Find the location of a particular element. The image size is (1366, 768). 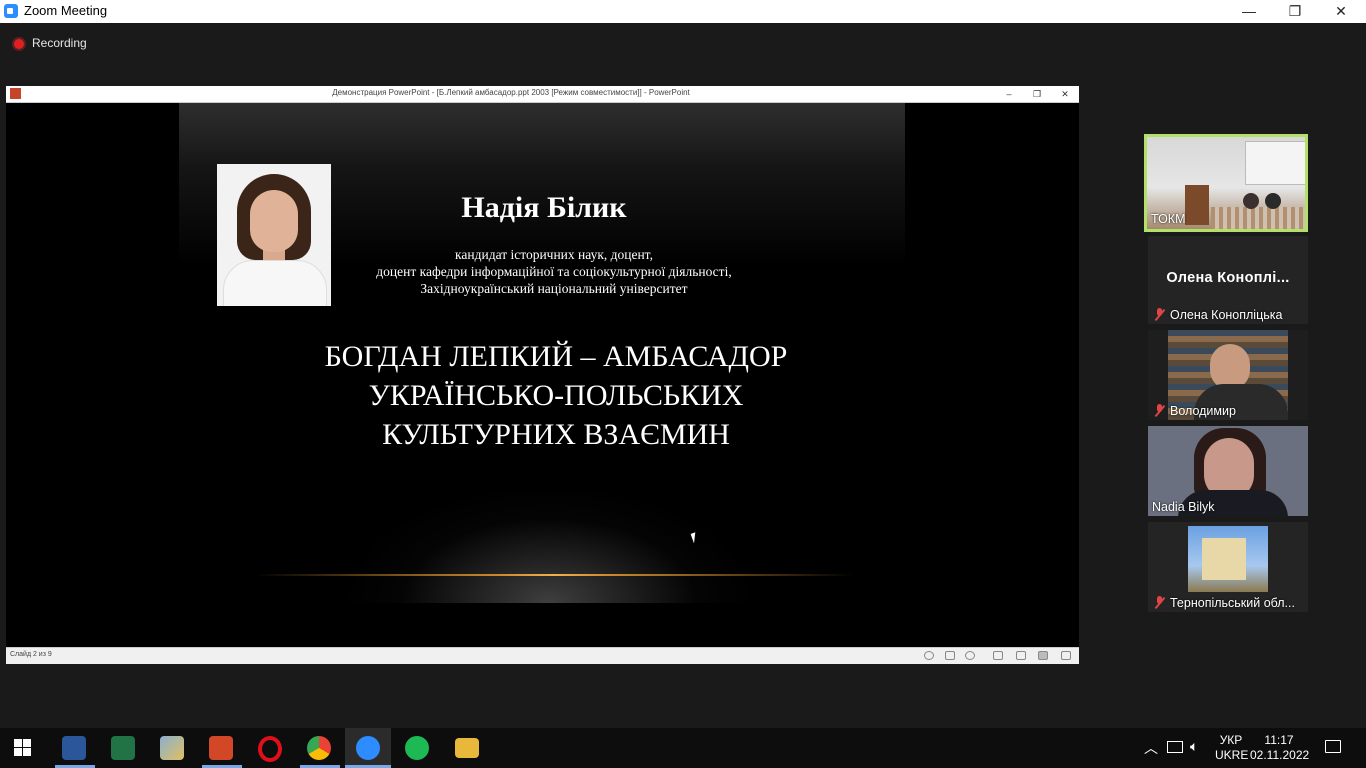

author-photo is located at coordinates (274, 235).